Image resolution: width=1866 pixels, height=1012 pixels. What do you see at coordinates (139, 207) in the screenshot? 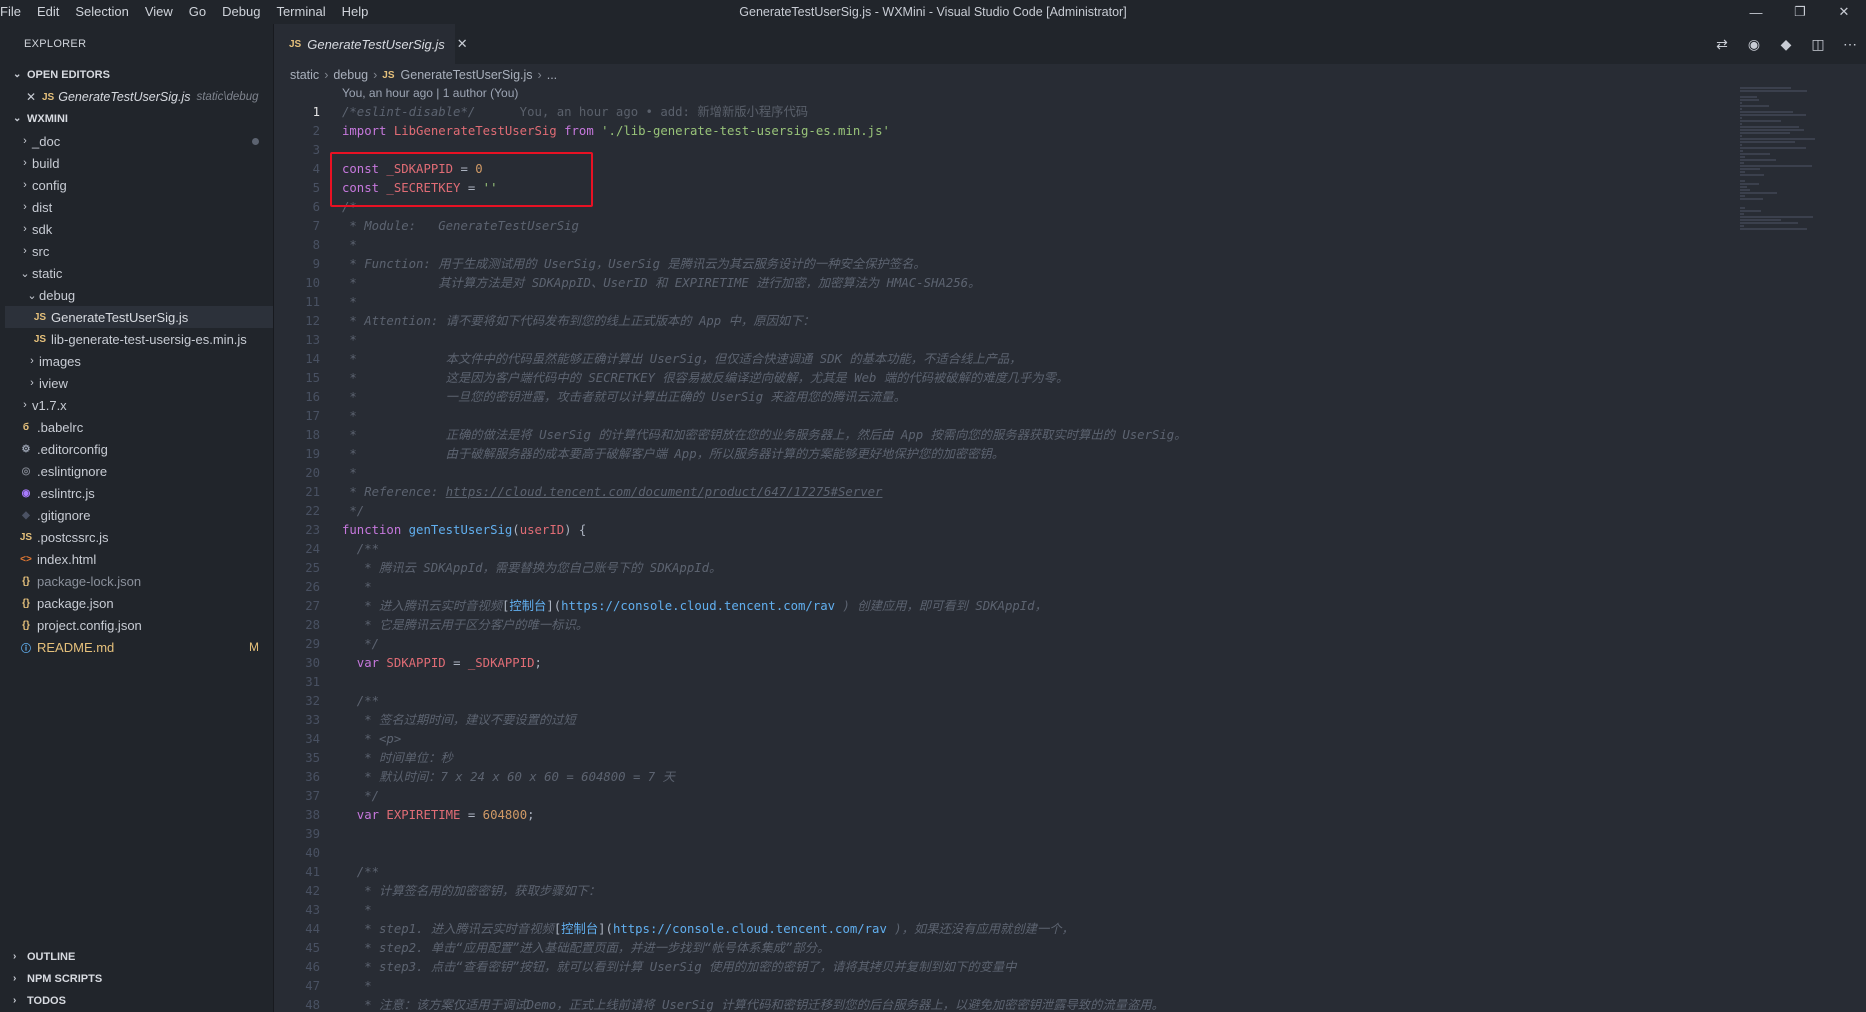
I see `folder-item: › dist` at bounding box center [139, 207].